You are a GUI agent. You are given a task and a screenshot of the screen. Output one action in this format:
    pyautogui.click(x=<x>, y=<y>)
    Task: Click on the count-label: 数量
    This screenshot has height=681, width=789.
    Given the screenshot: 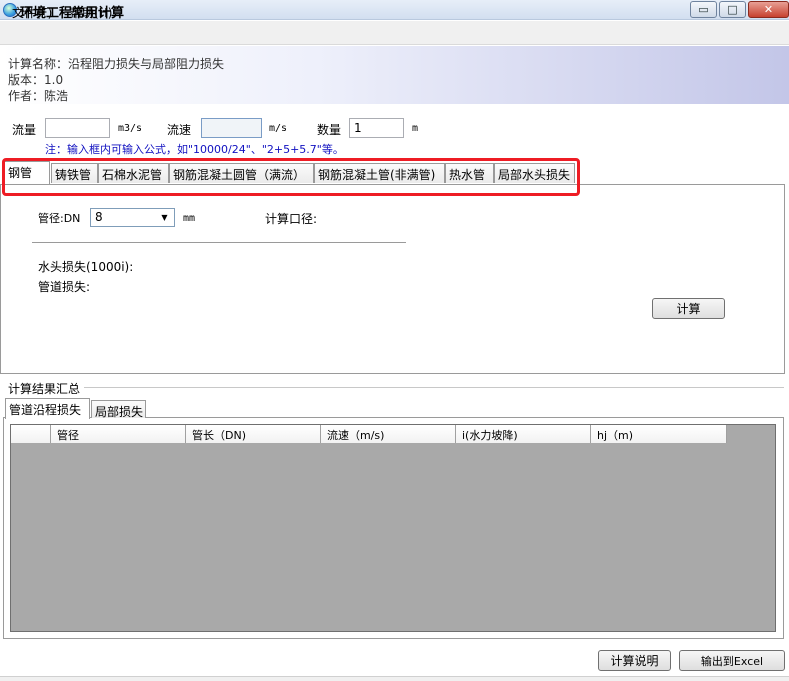 What is the action you would take?
    pyautogui.click(x=329, y=130)
    